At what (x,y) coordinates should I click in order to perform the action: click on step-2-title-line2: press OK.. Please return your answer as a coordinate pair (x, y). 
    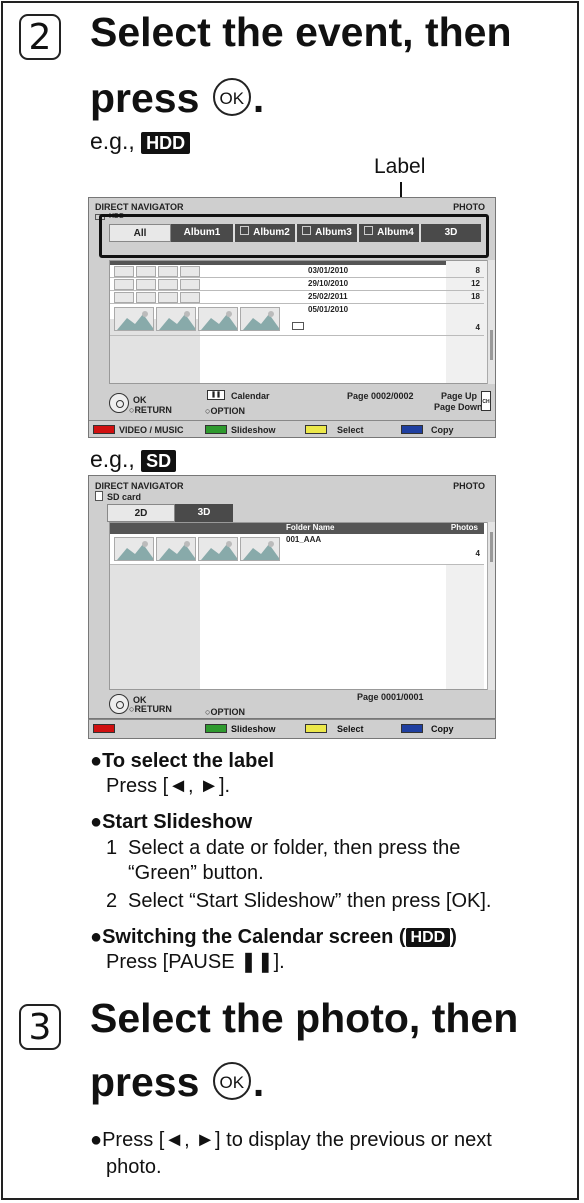
    Looking at the image, I should click on (177, 98).